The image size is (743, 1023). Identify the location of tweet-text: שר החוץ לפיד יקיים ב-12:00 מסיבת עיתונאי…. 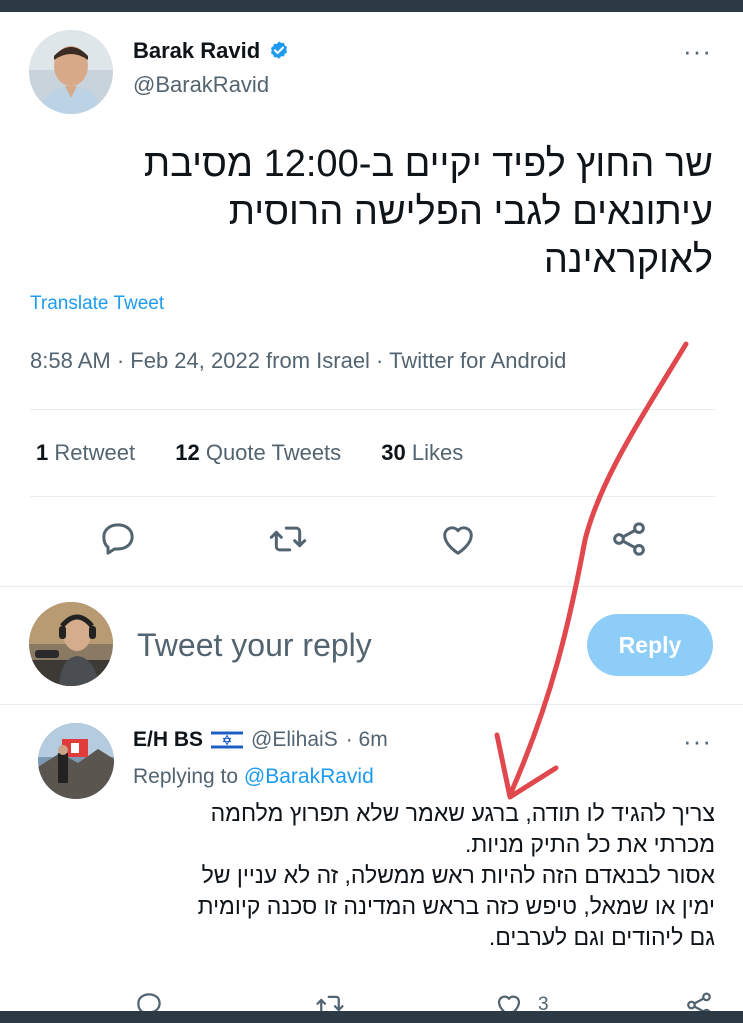
(373, 212).